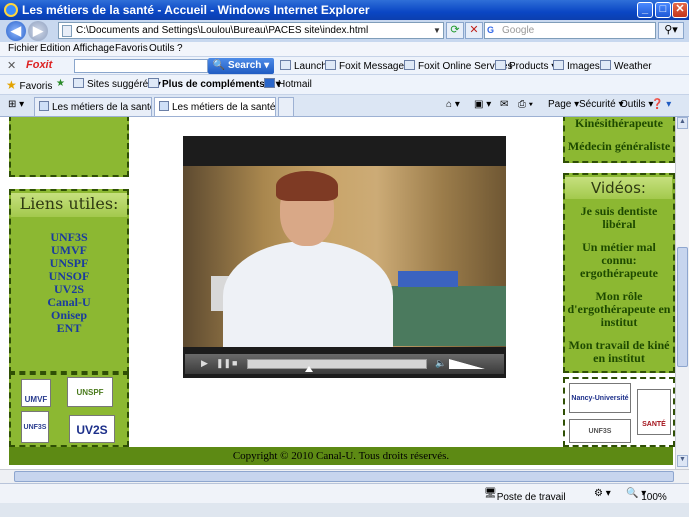  I want to click on menu-favoris: Favoris, so click(131, 48).